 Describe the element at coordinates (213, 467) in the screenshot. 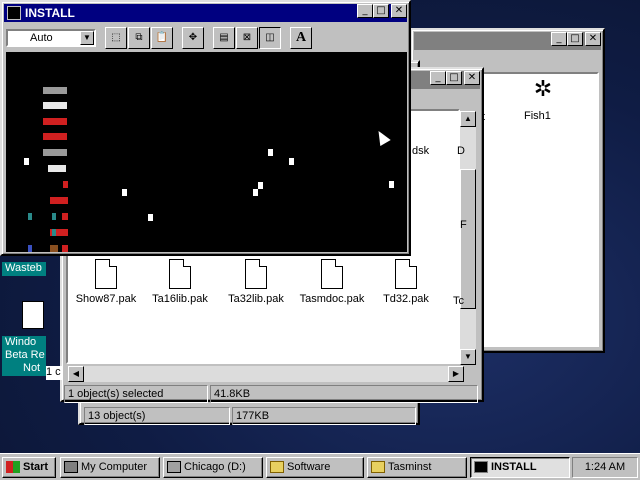

I see `taskbar-item-chicago: Chicago (D:)` at that location.